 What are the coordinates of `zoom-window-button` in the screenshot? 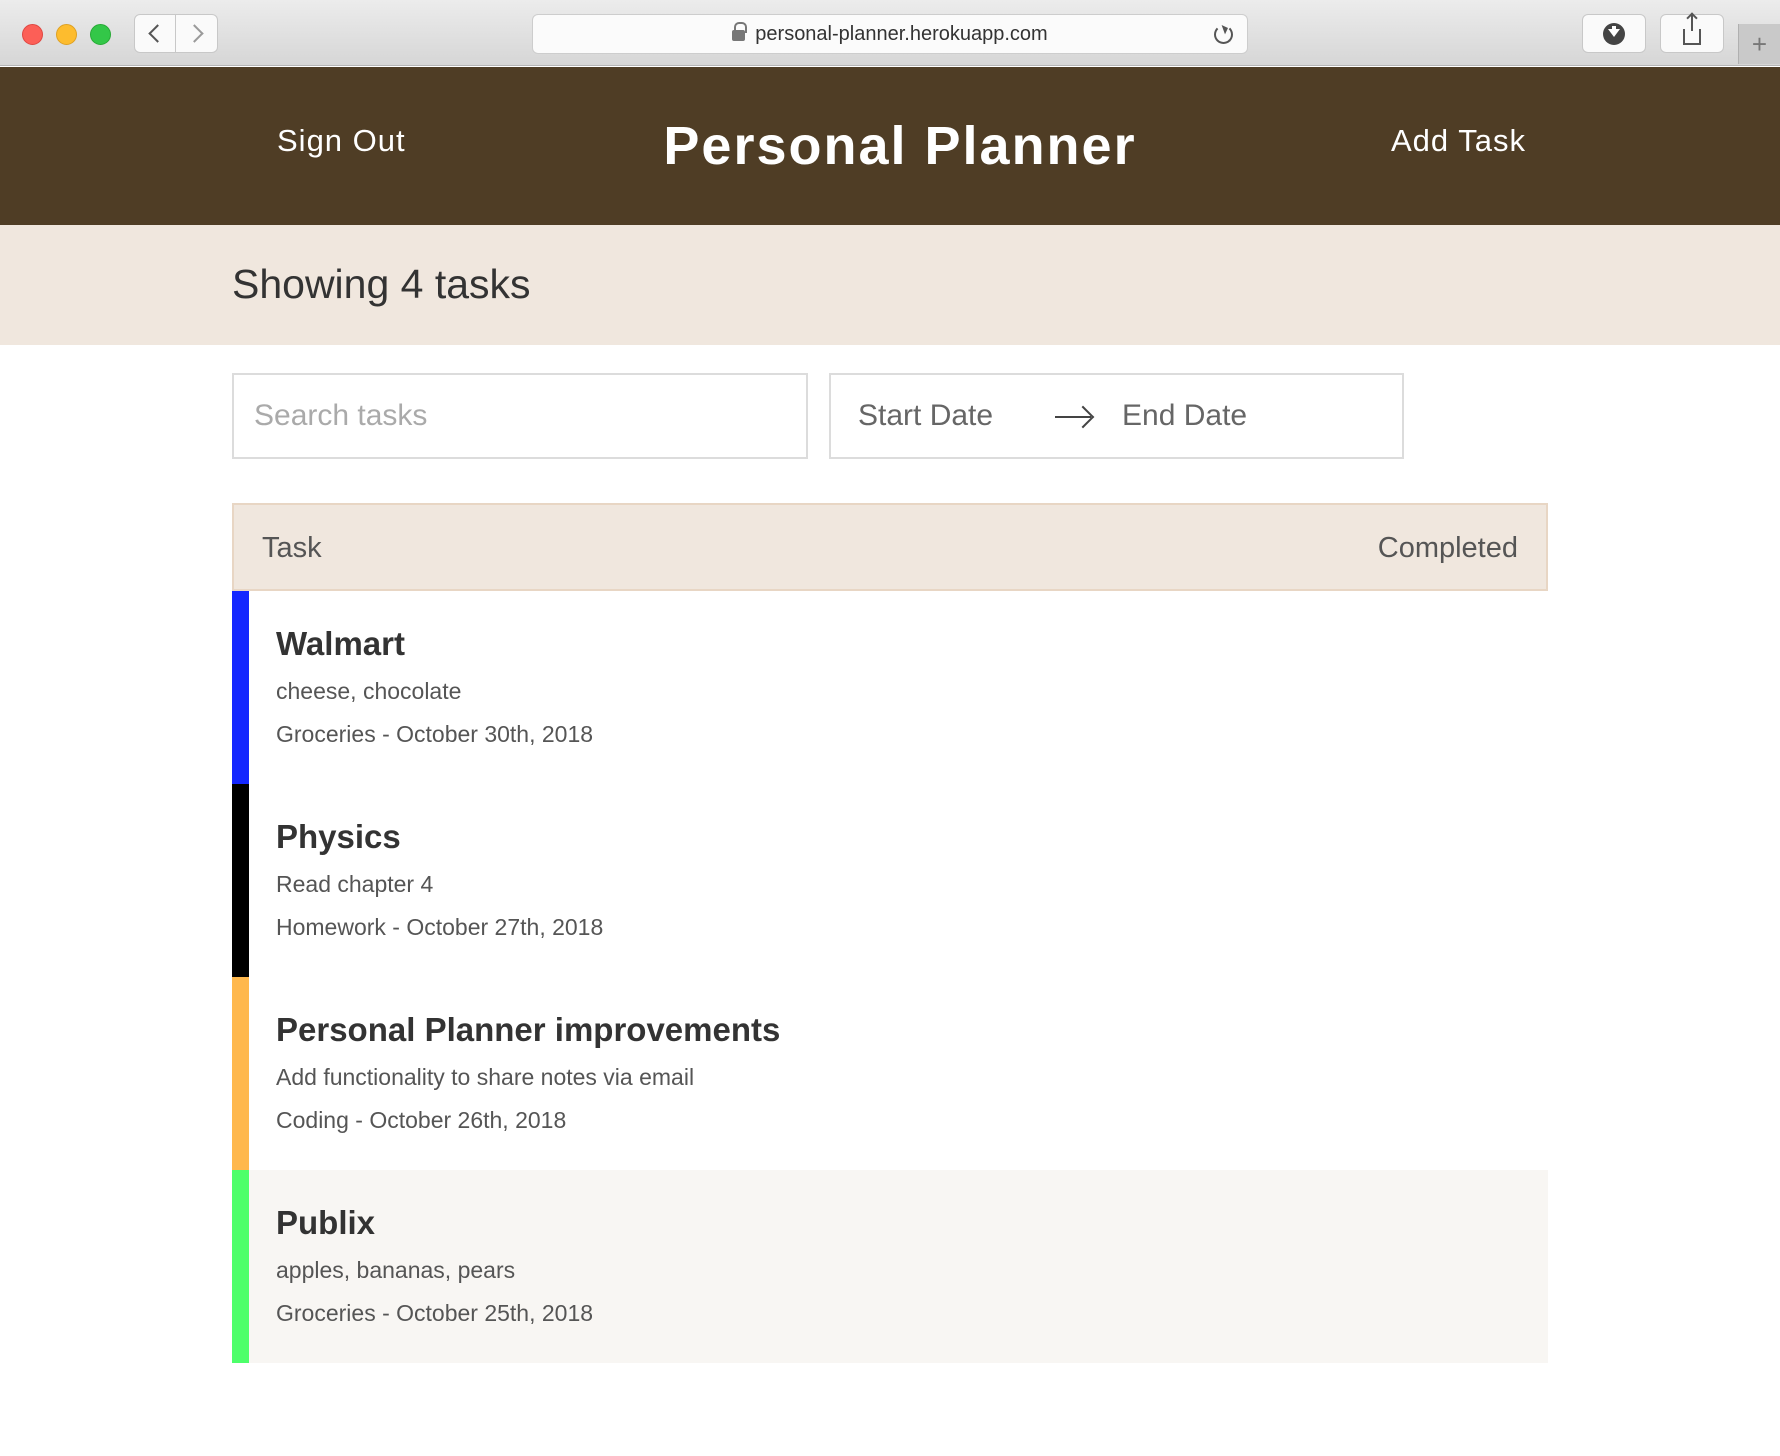 It's located at (100, 34).